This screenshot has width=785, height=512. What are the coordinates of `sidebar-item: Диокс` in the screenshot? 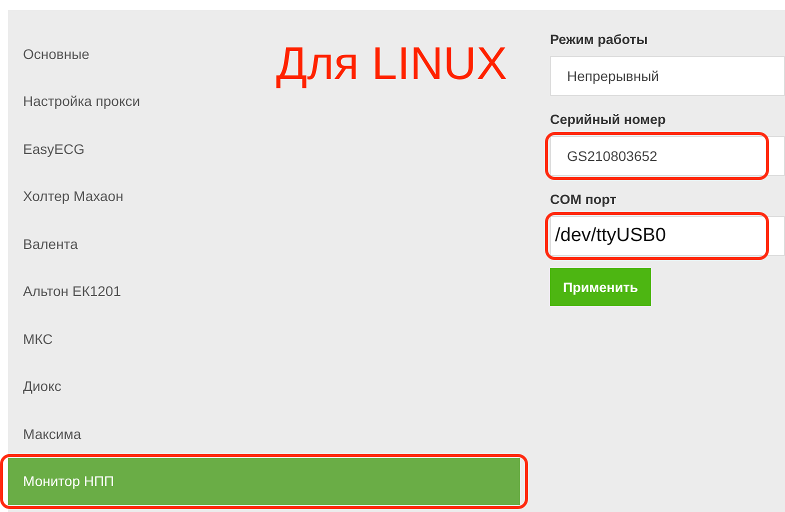 It's located at (40, 386).